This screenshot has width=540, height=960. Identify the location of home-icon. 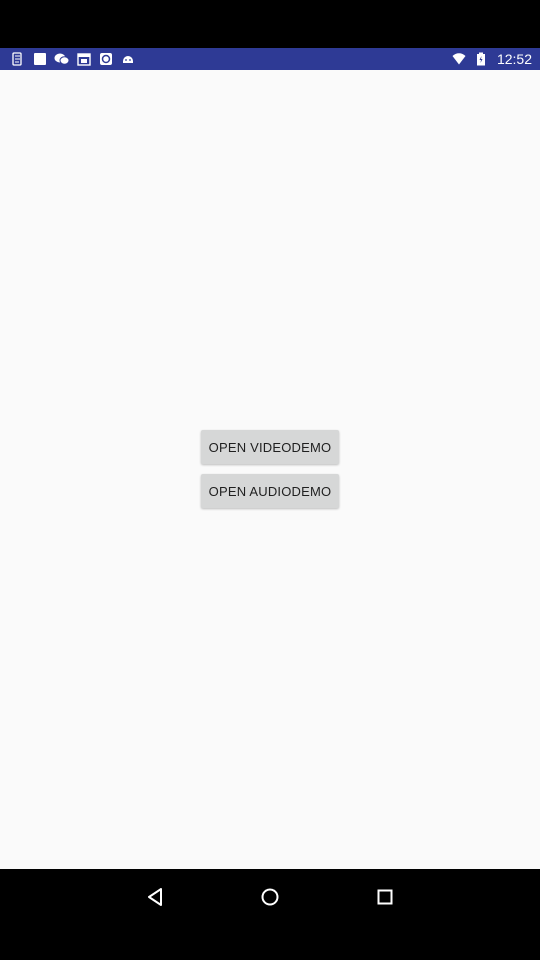
(270, 899).